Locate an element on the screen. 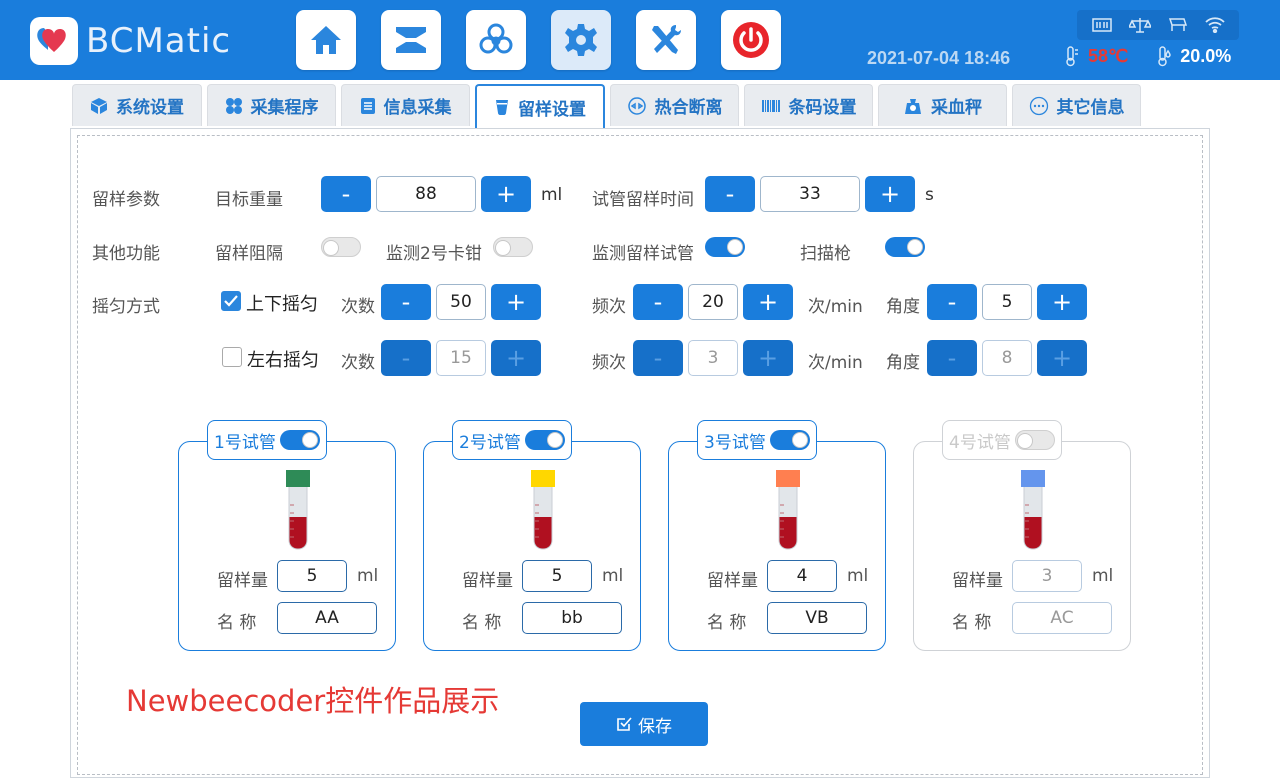  wifi-status-icon is located at coordinates (1214, 25).